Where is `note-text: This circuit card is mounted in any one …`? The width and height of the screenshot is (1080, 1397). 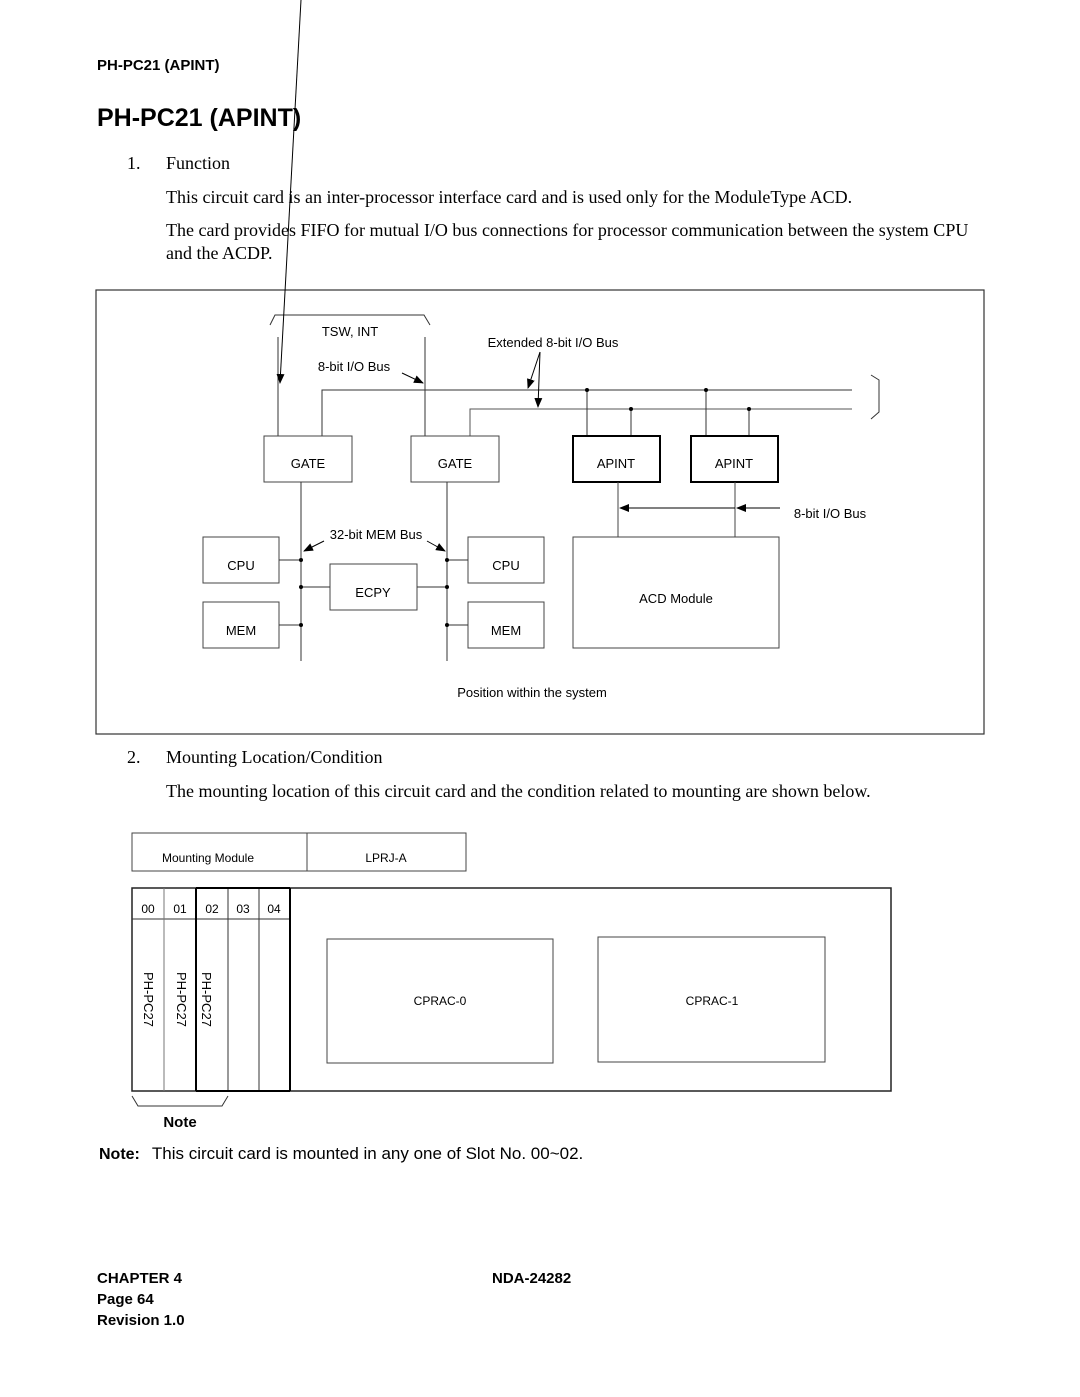
note-text: This circuit card is mounted in any one … is located at coordinates (367, 1153).